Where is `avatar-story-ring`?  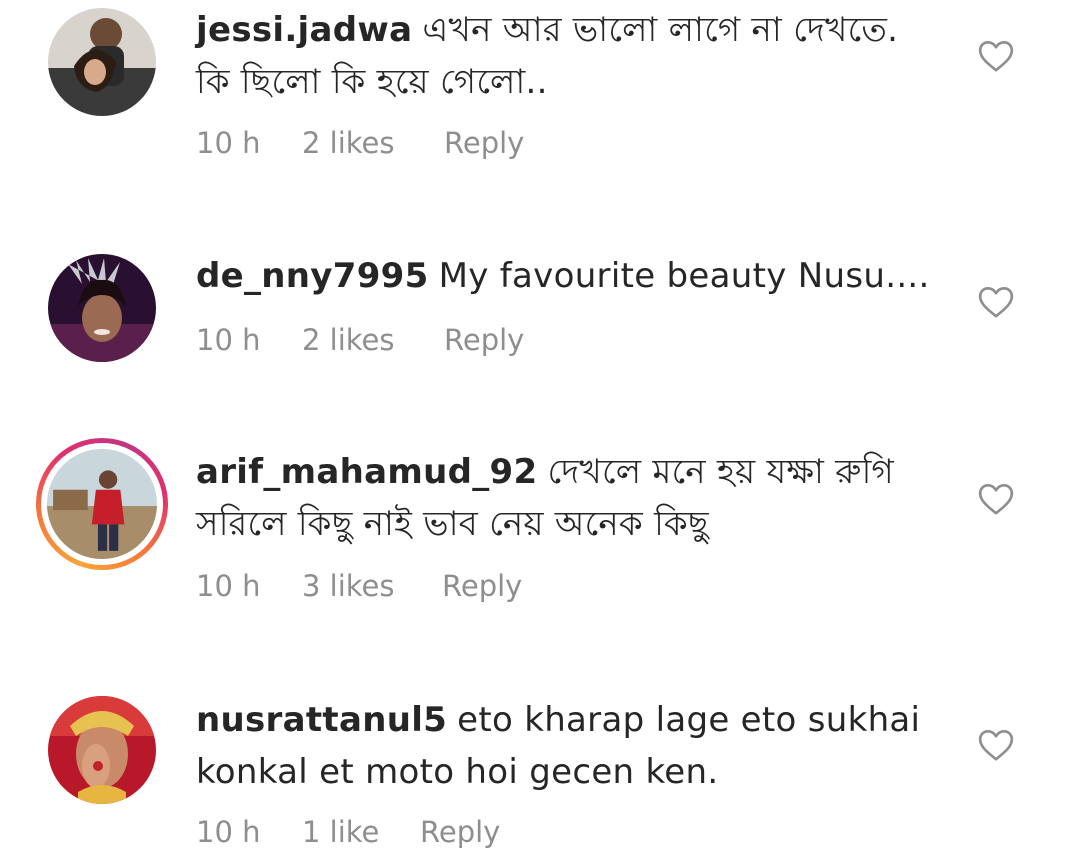 avatar-story-ring is located at coordinates (102, 504).